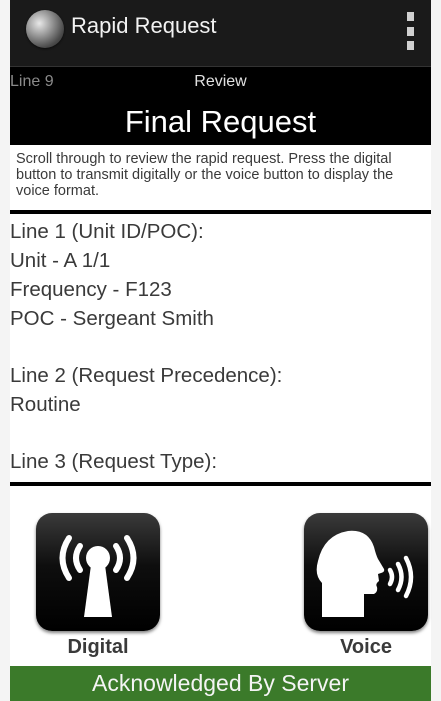  What do you see at coordinates (114, 461) in the screenshot?
I see `line3-heading: Line 3 (Request Type):` at bounding box center [114, 461].